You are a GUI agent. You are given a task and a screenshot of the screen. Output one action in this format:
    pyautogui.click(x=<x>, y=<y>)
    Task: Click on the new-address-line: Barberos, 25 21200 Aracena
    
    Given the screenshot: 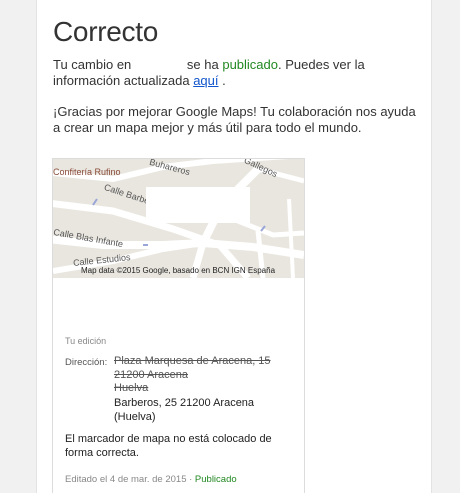 What is the action you would take?
    pyautogui.click(x=184, y=403)
    